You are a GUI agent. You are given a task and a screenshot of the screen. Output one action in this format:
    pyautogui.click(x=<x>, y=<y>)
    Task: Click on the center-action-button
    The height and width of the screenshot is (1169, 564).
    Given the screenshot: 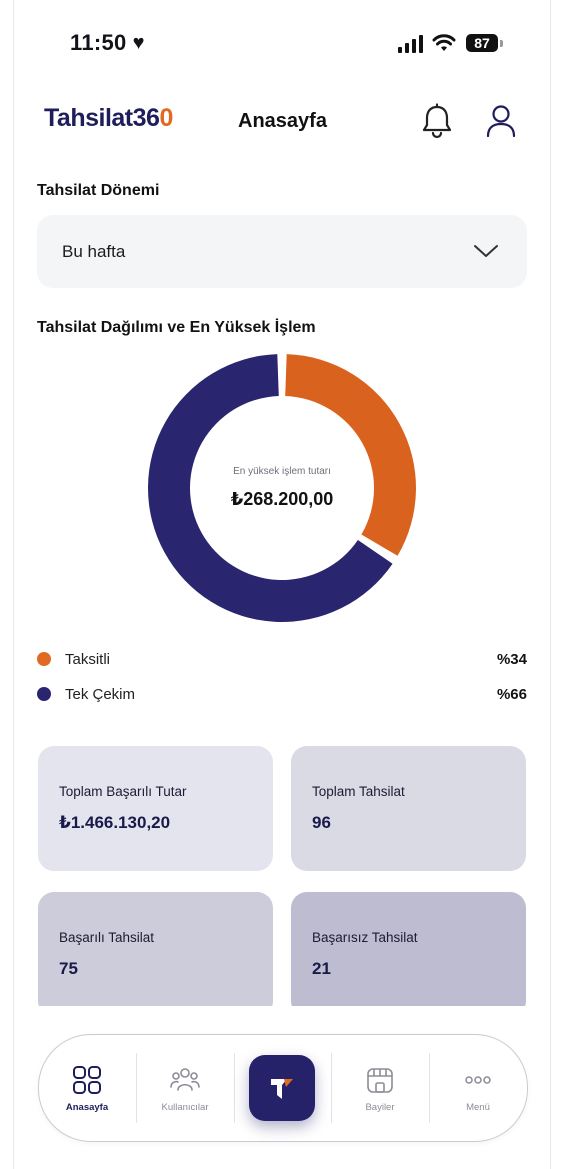 What is the action you would take?
    pyautogui.click(x=282, y=1088)
    